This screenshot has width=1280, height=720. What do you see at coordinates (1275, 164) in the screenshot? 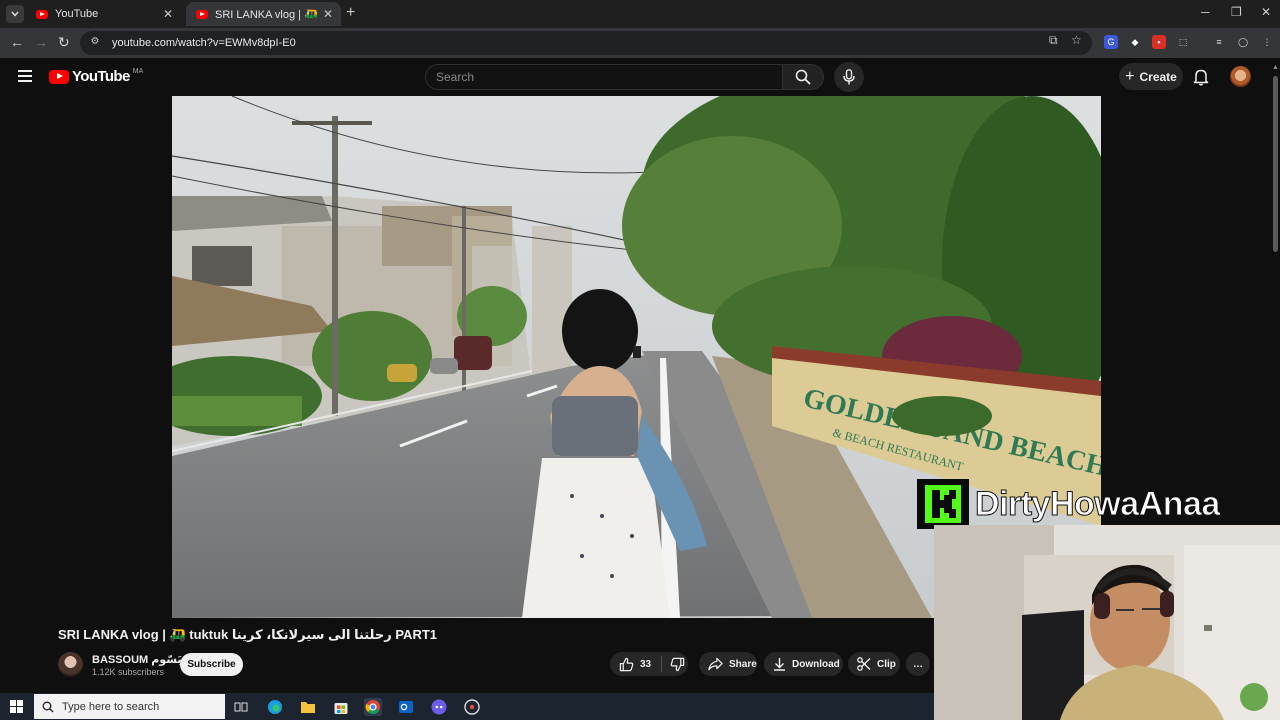
I see `page-scrollbar` at bounding box center [1275, 164].